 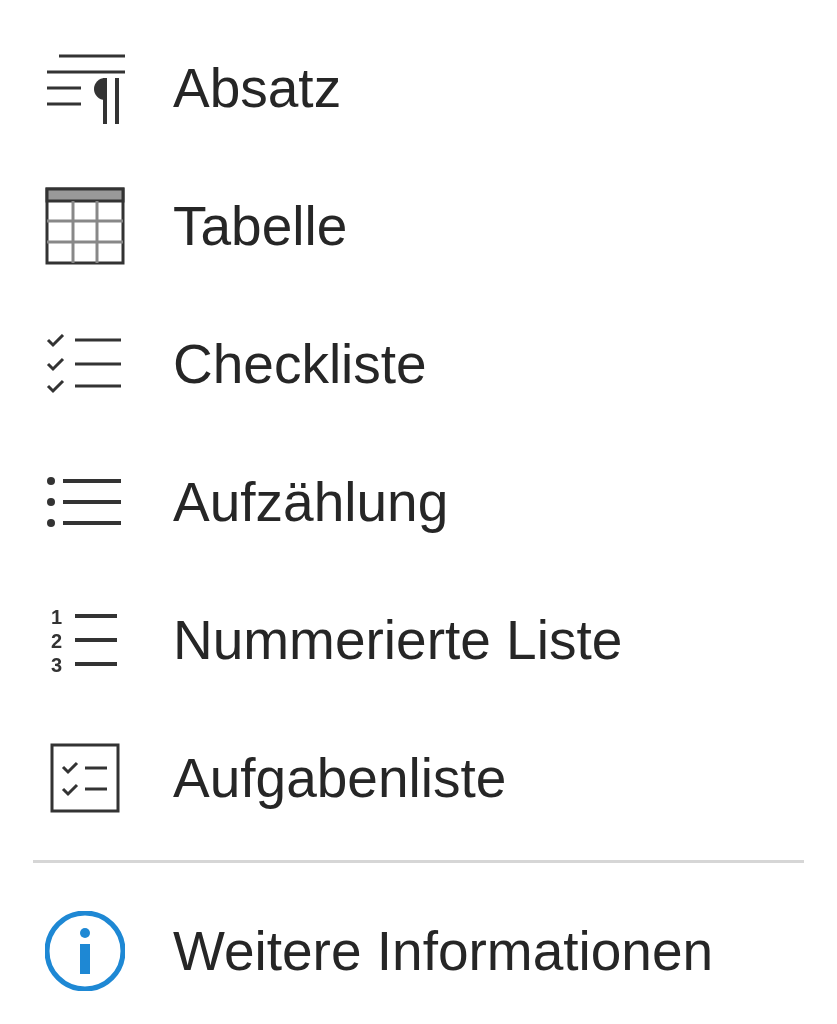 I want to click on table-icon, so click(x=85, y=226).